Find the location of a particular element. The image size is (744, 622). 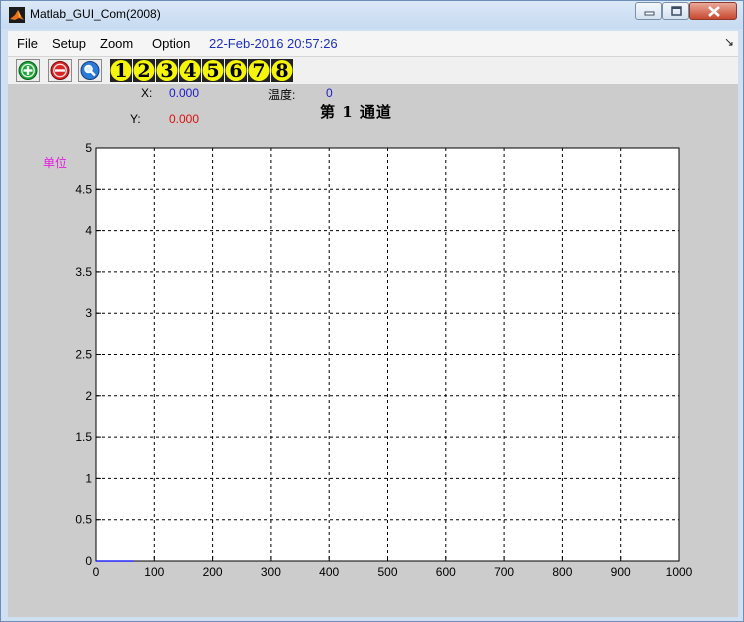

x-tick-label: 100 is located at coordinates (154, 572).